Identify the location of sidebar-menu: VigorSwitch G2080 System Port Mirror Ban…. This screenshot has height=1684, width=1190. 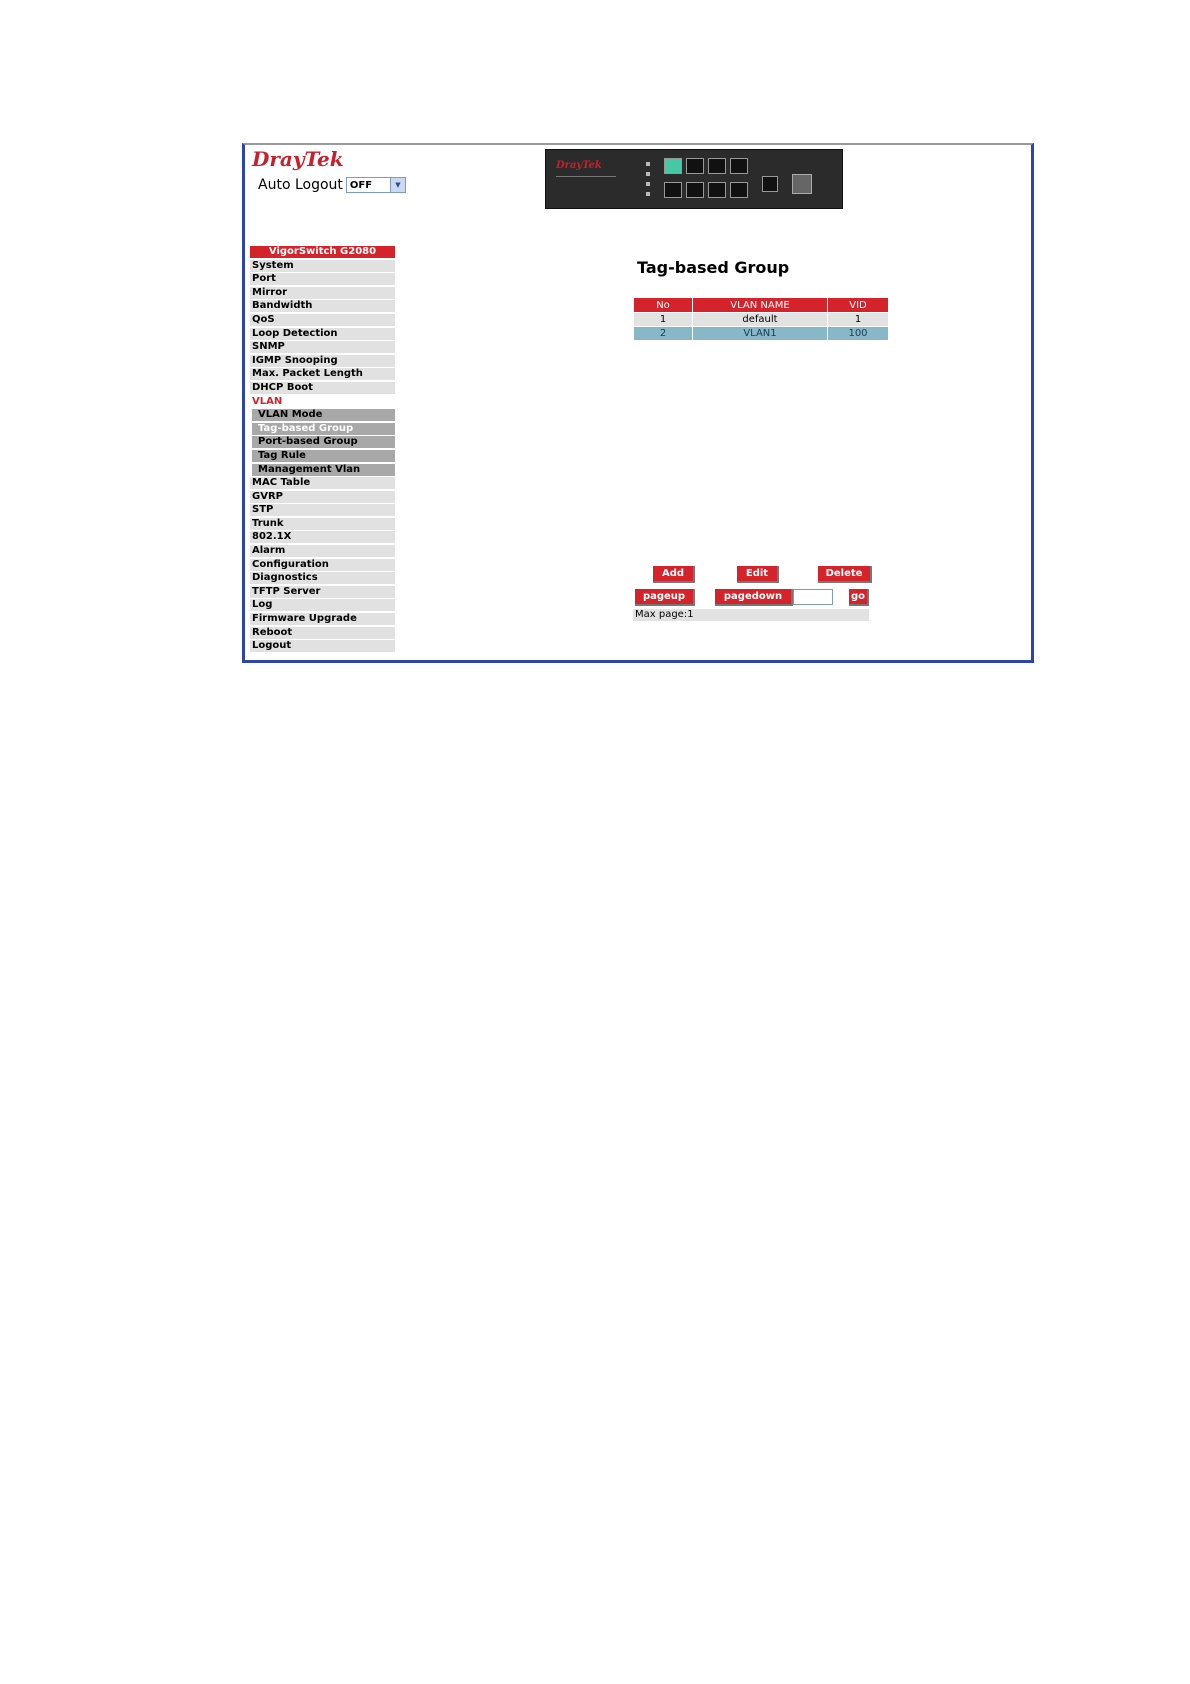
(322, 450).